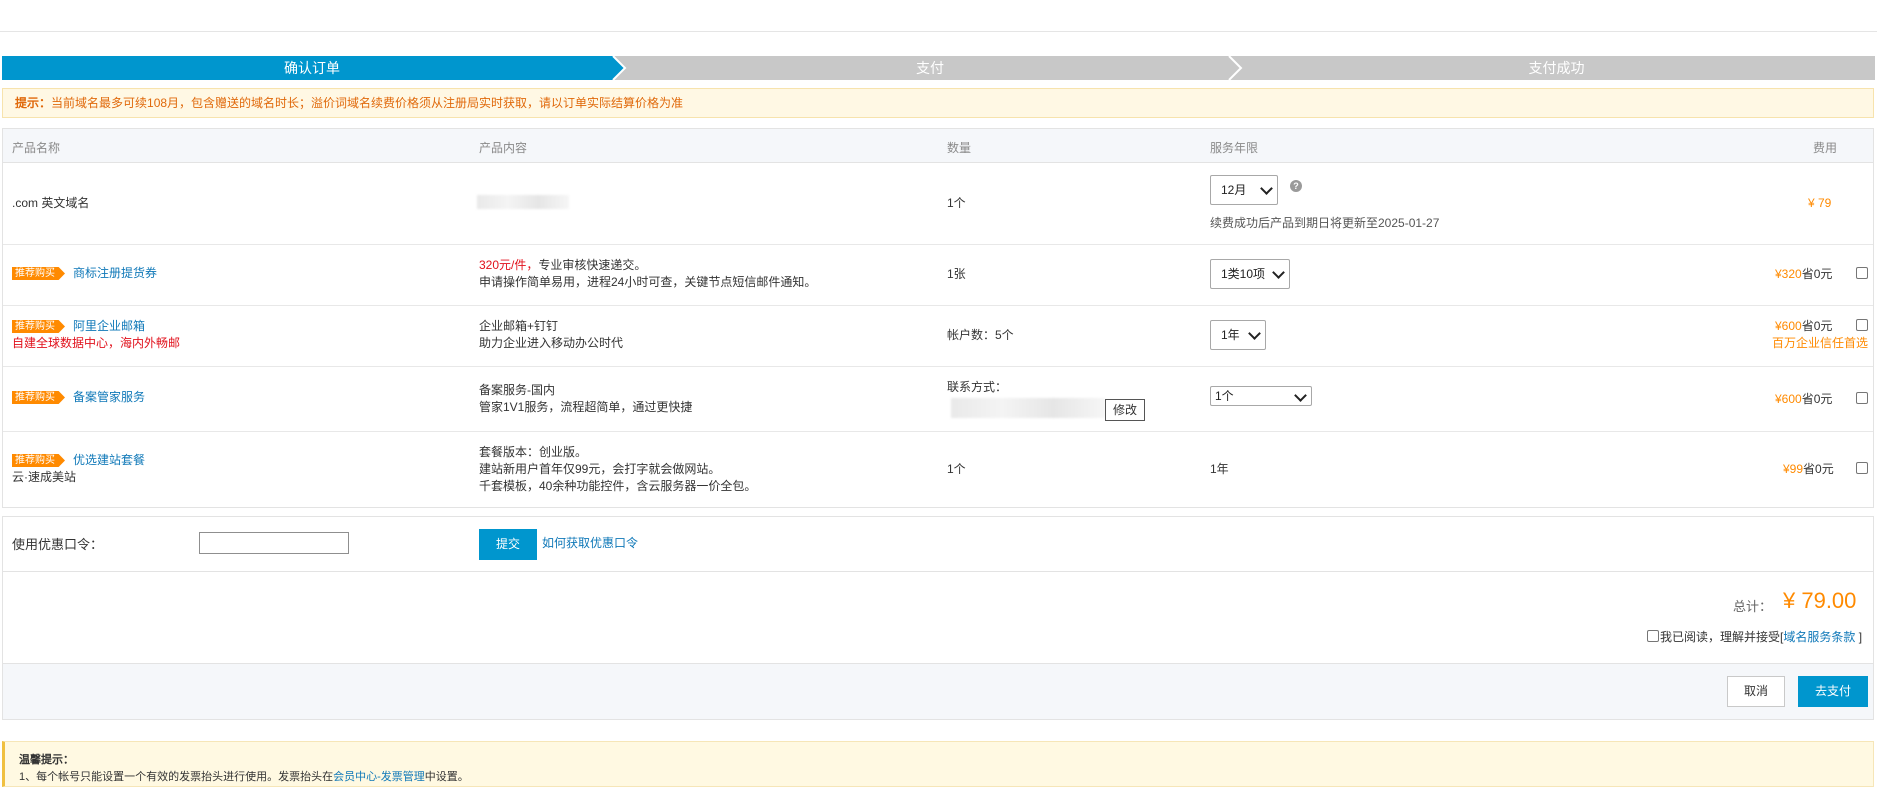 This screenshot has width=1877, height=787. Describe the element at coordinates (96, 335) in the screenshot. I see `product-name-cell: 推荐购买 阿里企业邮箱 自建全球数据中心，海内外畅邮` at that location.